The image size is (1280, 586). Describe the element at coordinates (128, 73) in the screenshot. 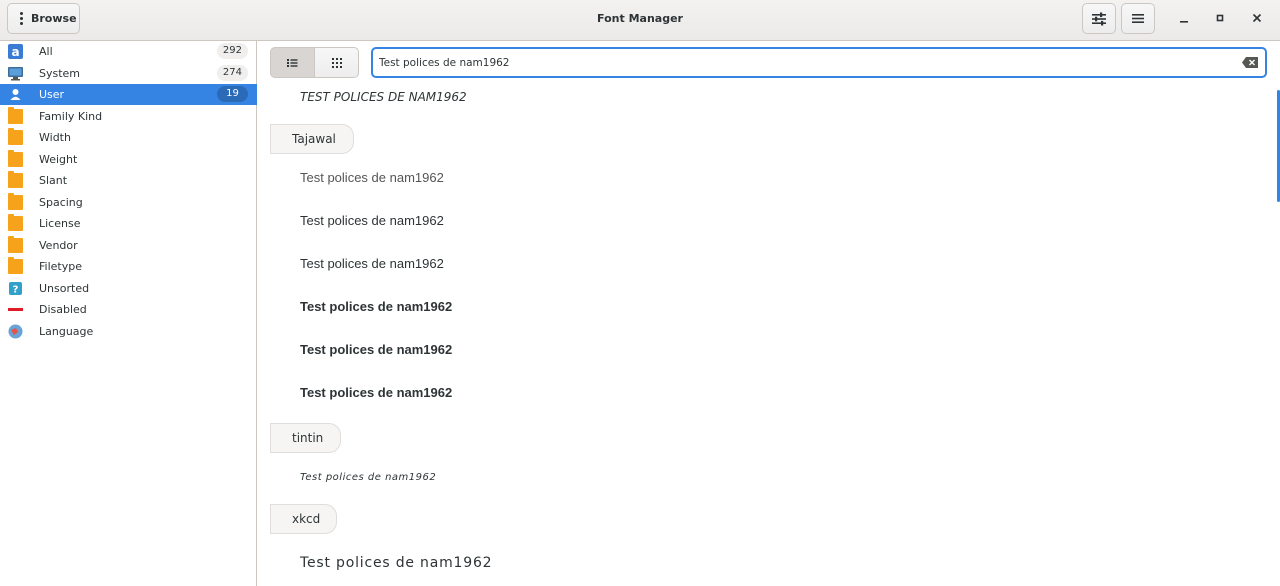

I see `sidebar-item-system: System 274` at that location.